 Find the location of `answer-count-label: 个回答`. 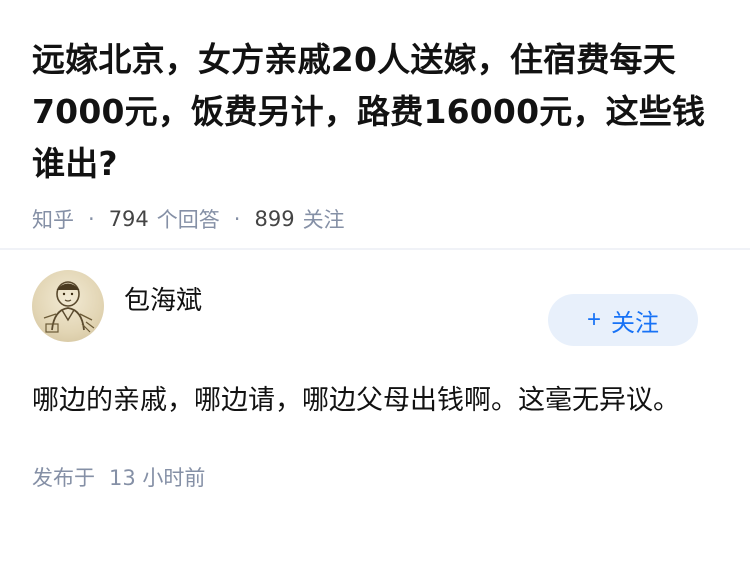

answer-count-label: 个回答 is located at coordinates (188, 220).